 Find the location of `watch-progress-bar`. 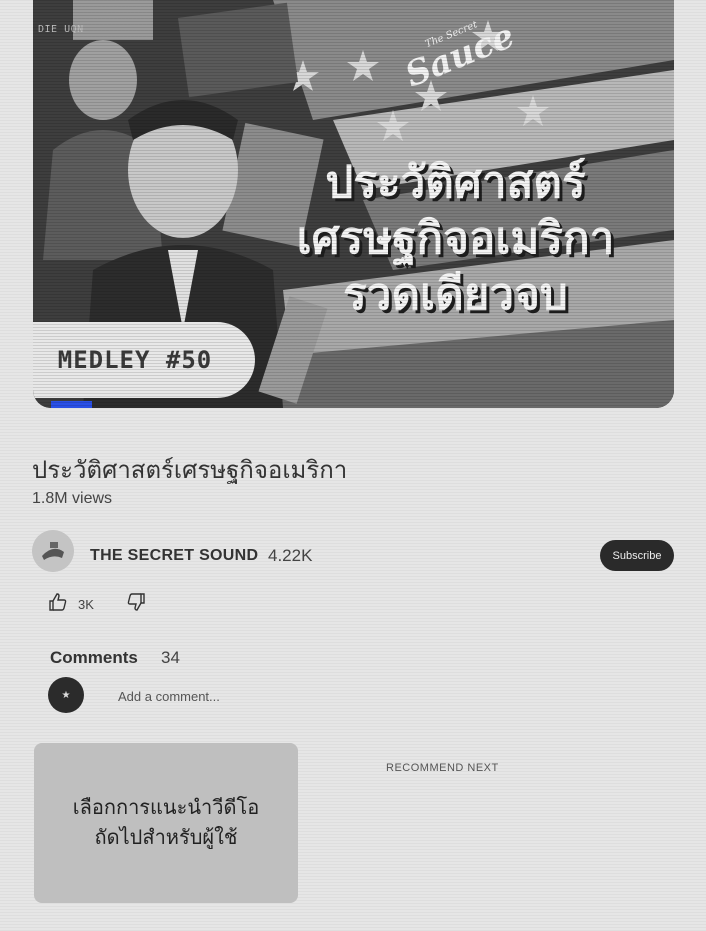

watch-progress-bar is located at coordinates (71, 404).